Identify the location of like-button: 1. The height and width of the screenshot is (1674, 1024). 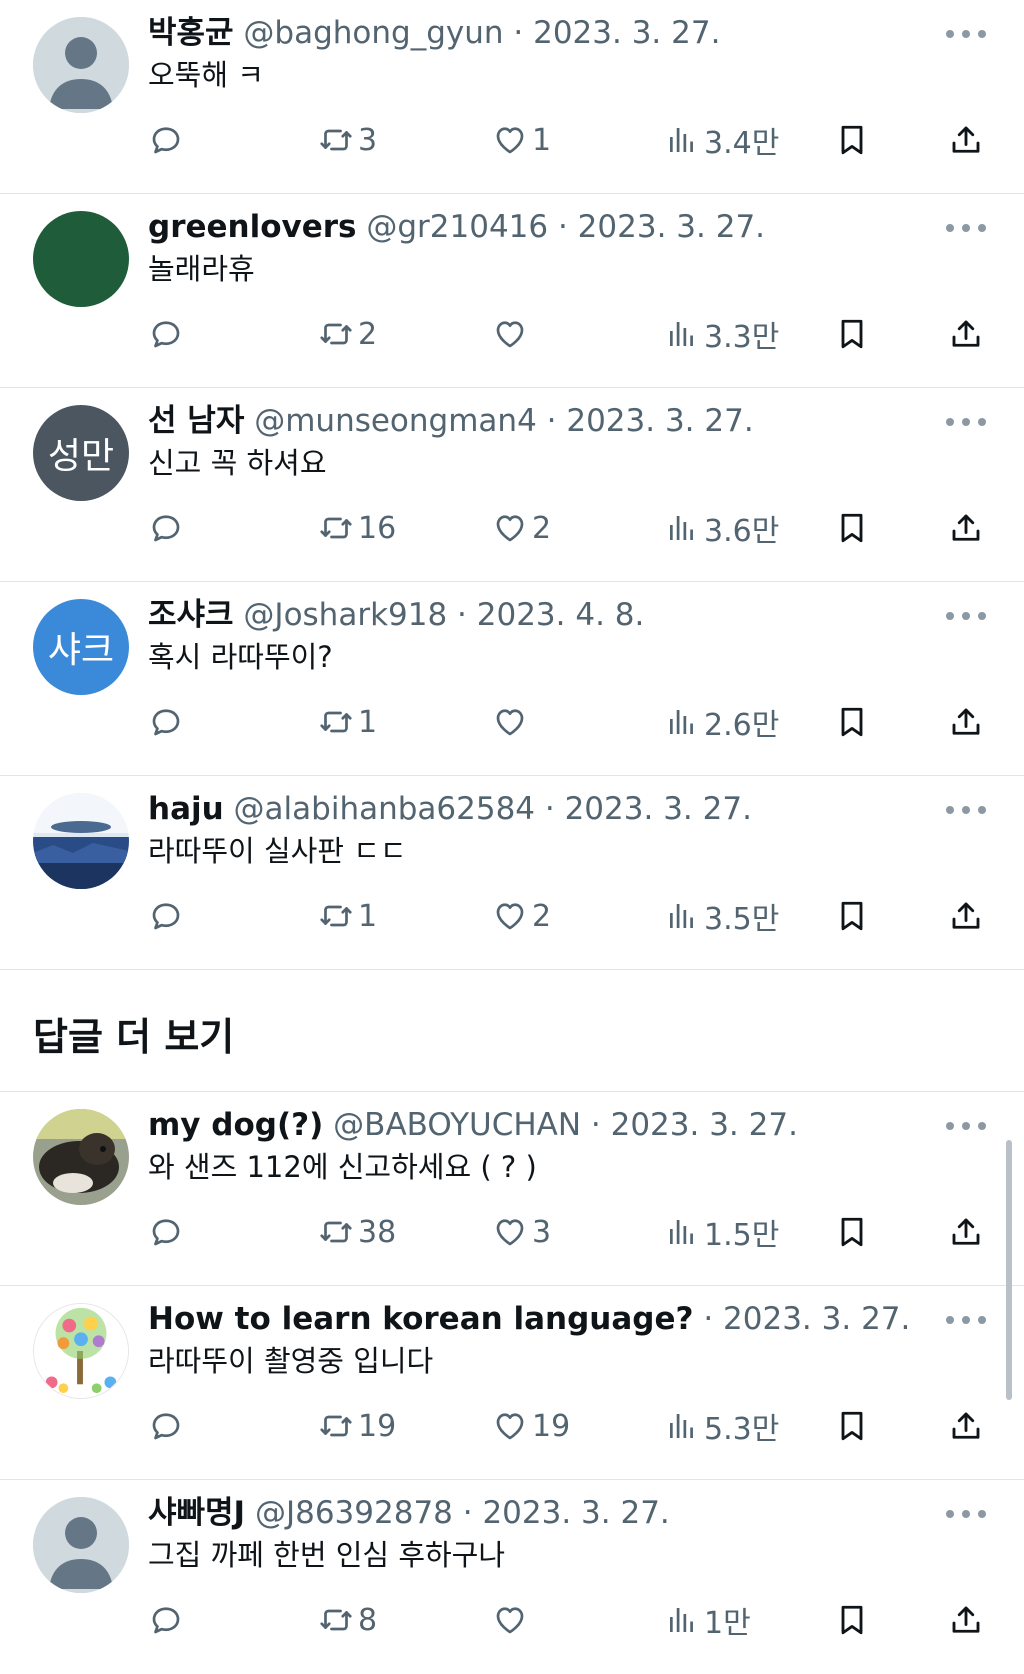
(521, 140).